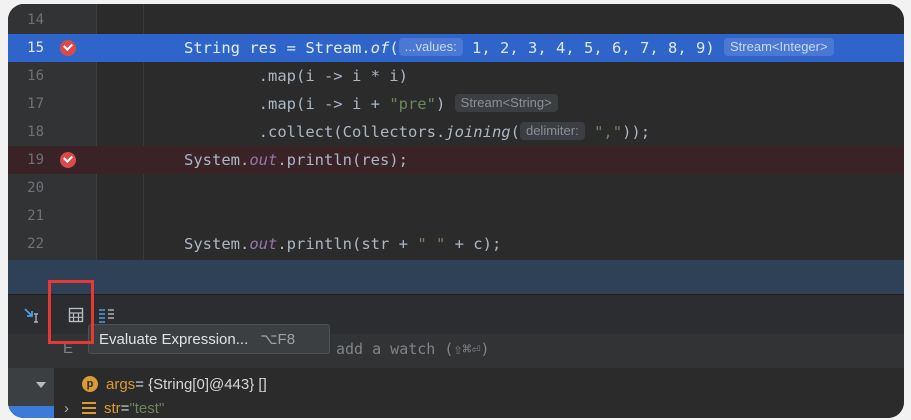 This screenshot has height=420, width=911. Describe the element at coordinates (278, 339) in the screenshot. I see `tooltip-shortcut: ⌥F8` at that location.